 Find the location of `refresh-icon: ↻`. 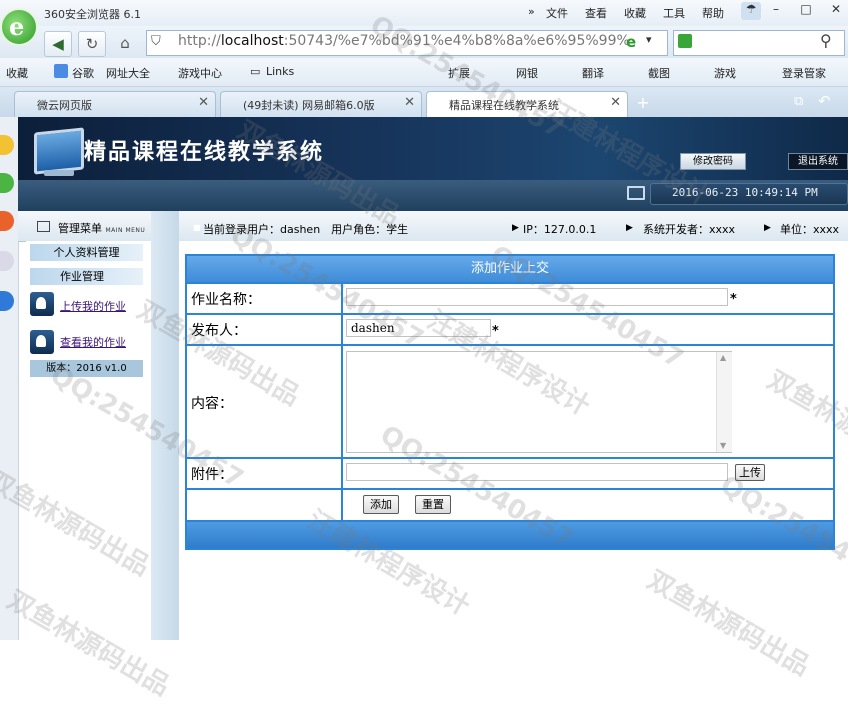

refresh-icon: ↻ is located at coordinates (92, 44).